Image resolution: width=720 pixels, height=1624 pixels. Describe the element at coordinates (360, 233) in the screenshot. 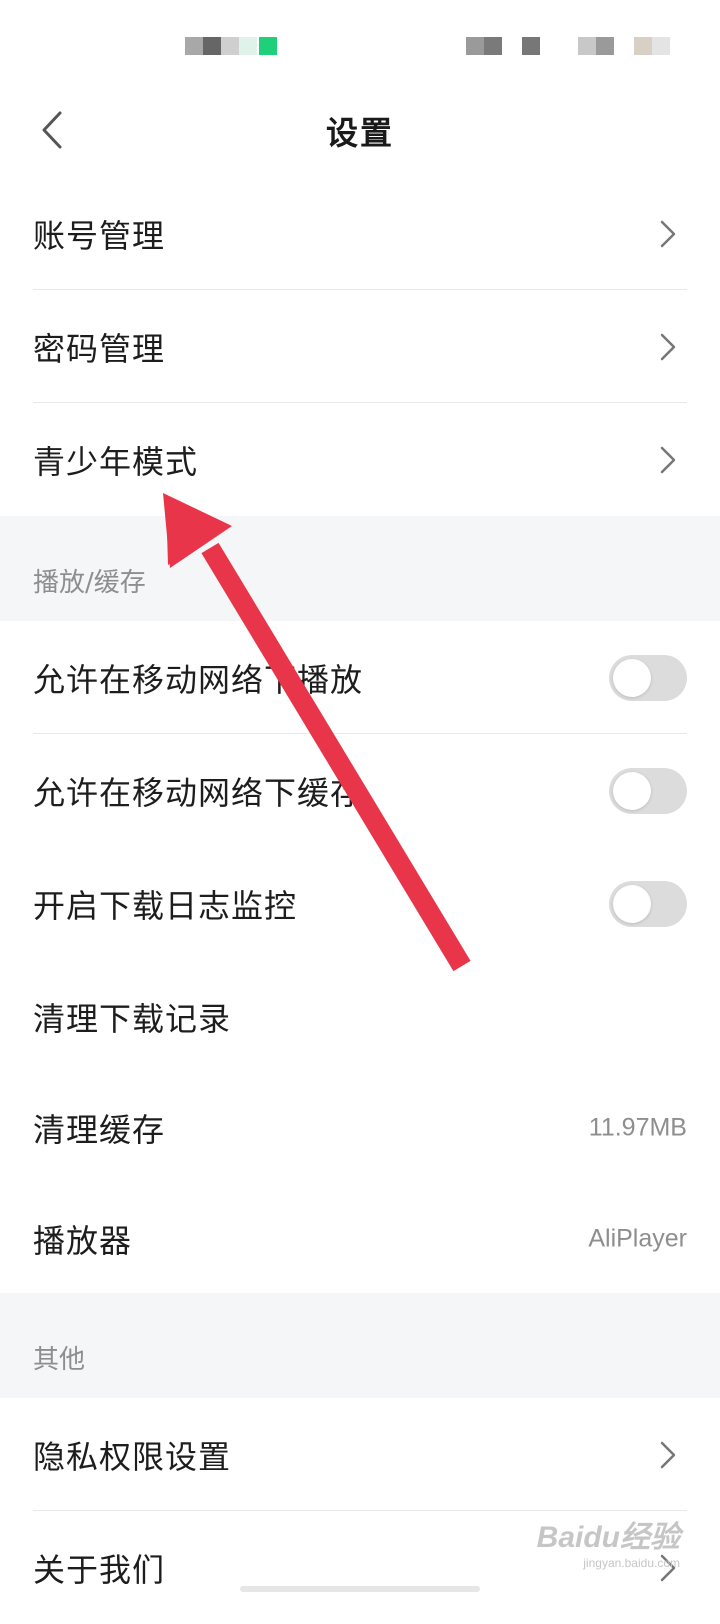

I see `settings-item-account: 账号管理` at that location.